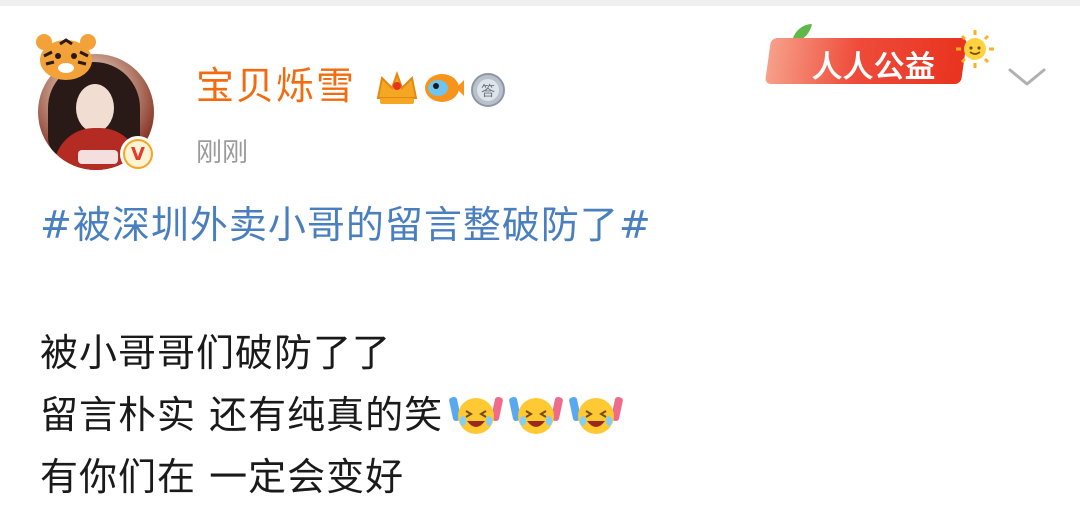 The image size is (1080, 523). I want to click on post-text-line: 留言朴实 还有纯真的笑, so click(331, 415).